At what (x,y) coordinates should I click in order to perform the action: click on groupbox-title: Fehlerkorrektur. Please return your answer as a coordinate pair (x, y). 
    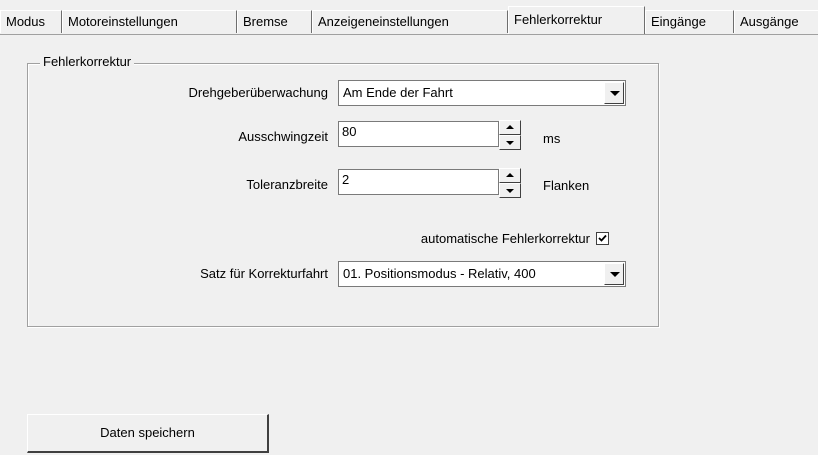
    Looking at the image, I should click on (87, 62).